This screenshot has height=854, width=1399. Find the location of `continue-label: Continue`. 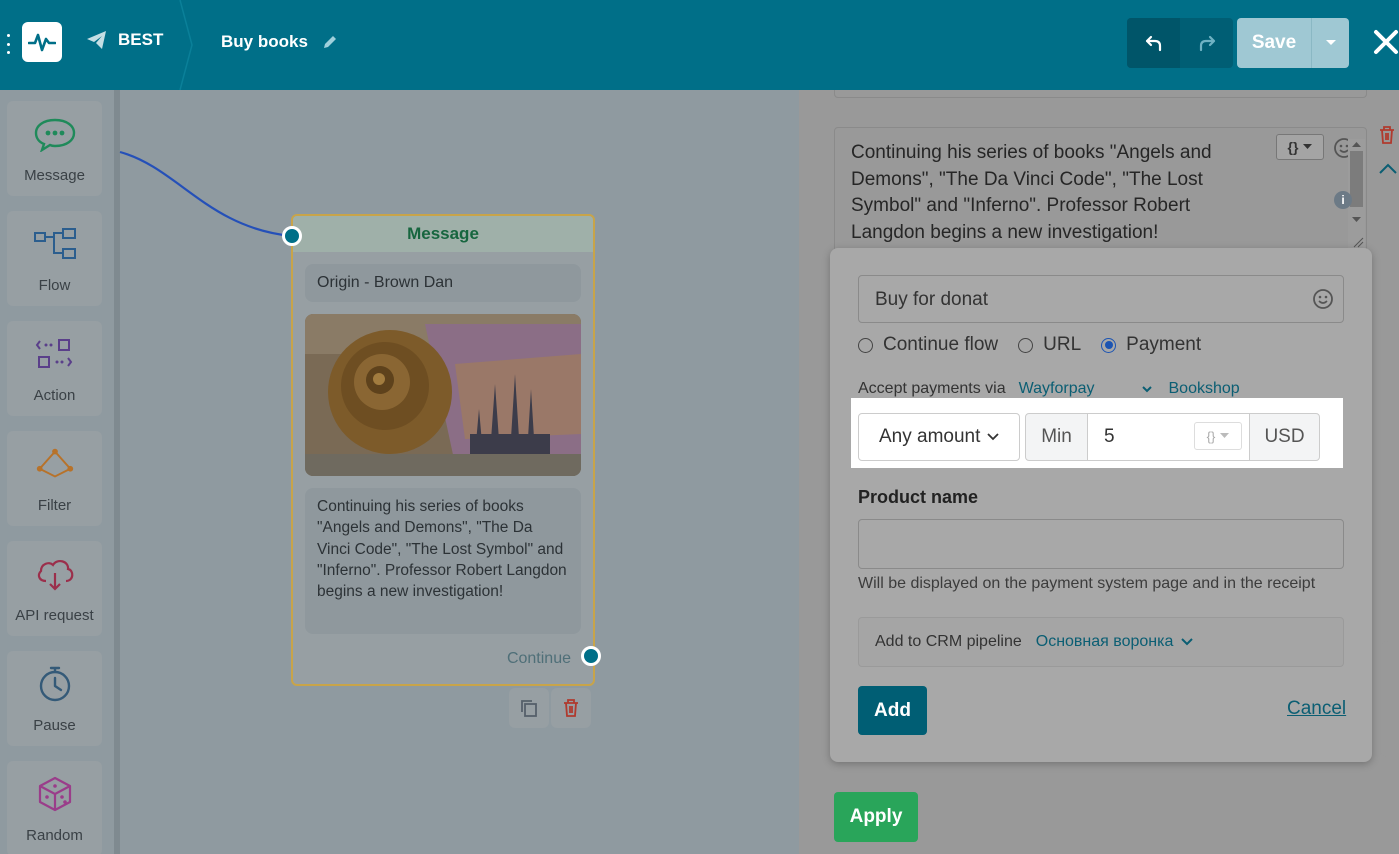

continue-label: Continue is located at coordinates (538, 658).